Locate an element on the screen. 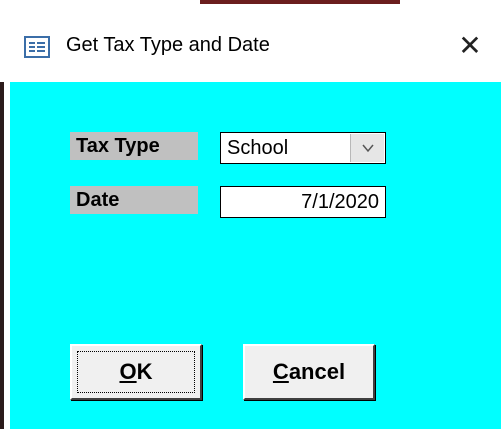  tax-type-label: Tax Type is located at coordinates (134, 146).